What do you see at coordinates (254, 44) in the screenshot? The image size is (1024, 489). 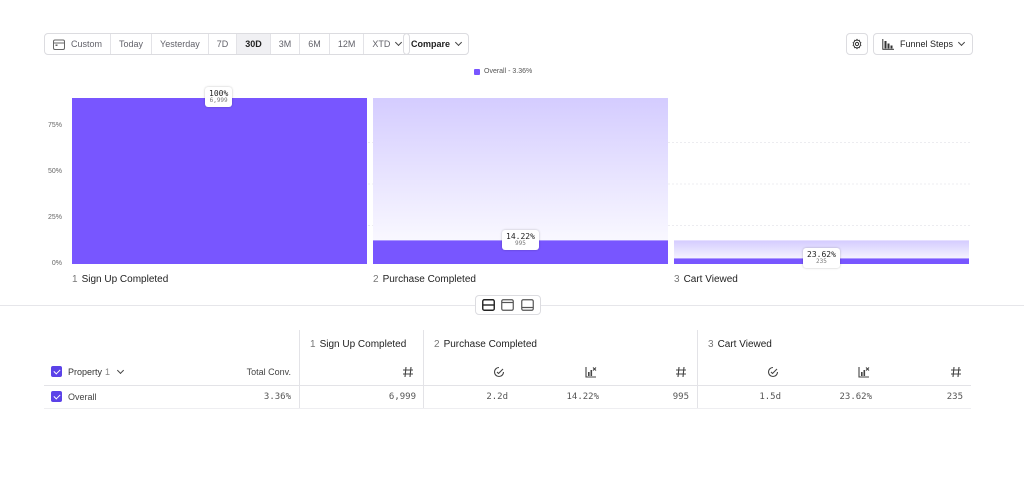 I see `date-range-30d: 30D` at bounding box center [254, 44].